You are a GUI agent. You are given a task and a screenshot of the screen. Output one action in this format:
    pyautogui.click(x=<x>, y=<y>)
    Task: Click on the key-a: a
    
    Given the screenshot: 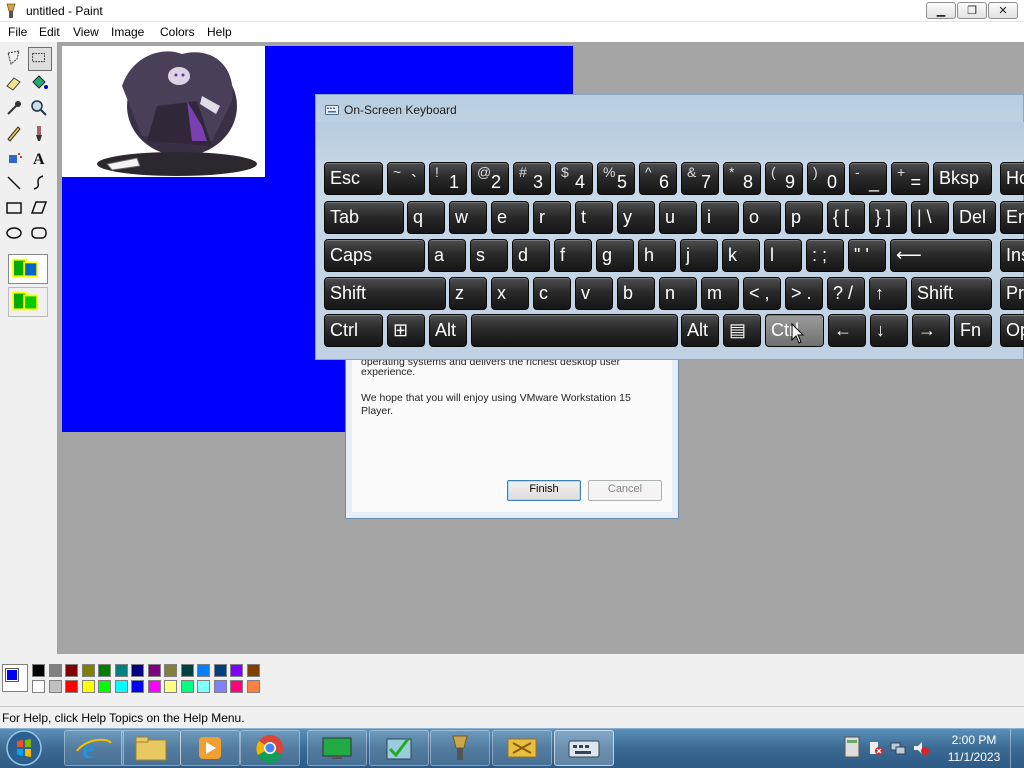 What is the action you would take?
    pyautogui.click(x=447, y=255)
    